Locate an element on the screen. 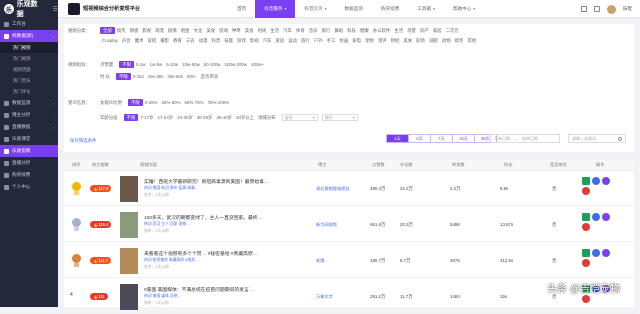  category-chip-row2-27: 搞笑 is located at coordinates (459, 40).